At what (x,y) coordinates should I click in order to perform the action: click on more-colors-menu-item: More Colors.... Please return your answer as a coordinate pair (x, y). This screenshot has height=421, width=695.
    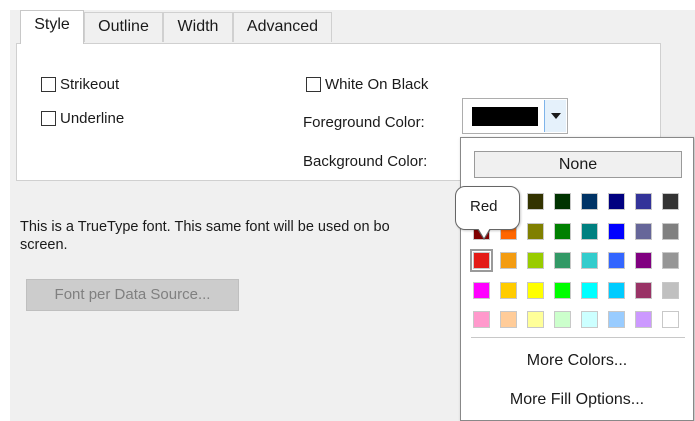
    Looking at the image, I should click on (577, 361).